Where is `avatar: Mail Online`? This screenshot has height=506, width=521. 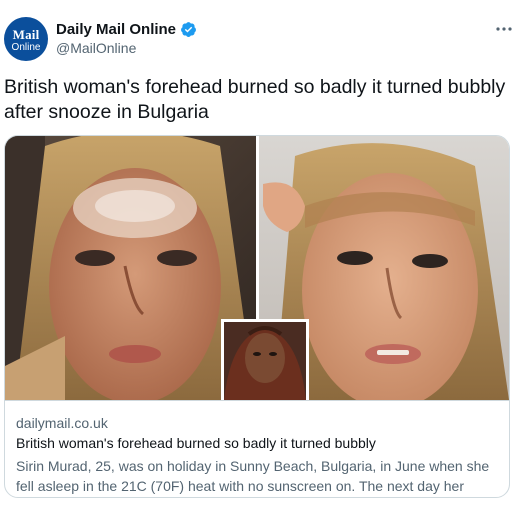 avatar: Mail Online is located at coordinates (26, 39).